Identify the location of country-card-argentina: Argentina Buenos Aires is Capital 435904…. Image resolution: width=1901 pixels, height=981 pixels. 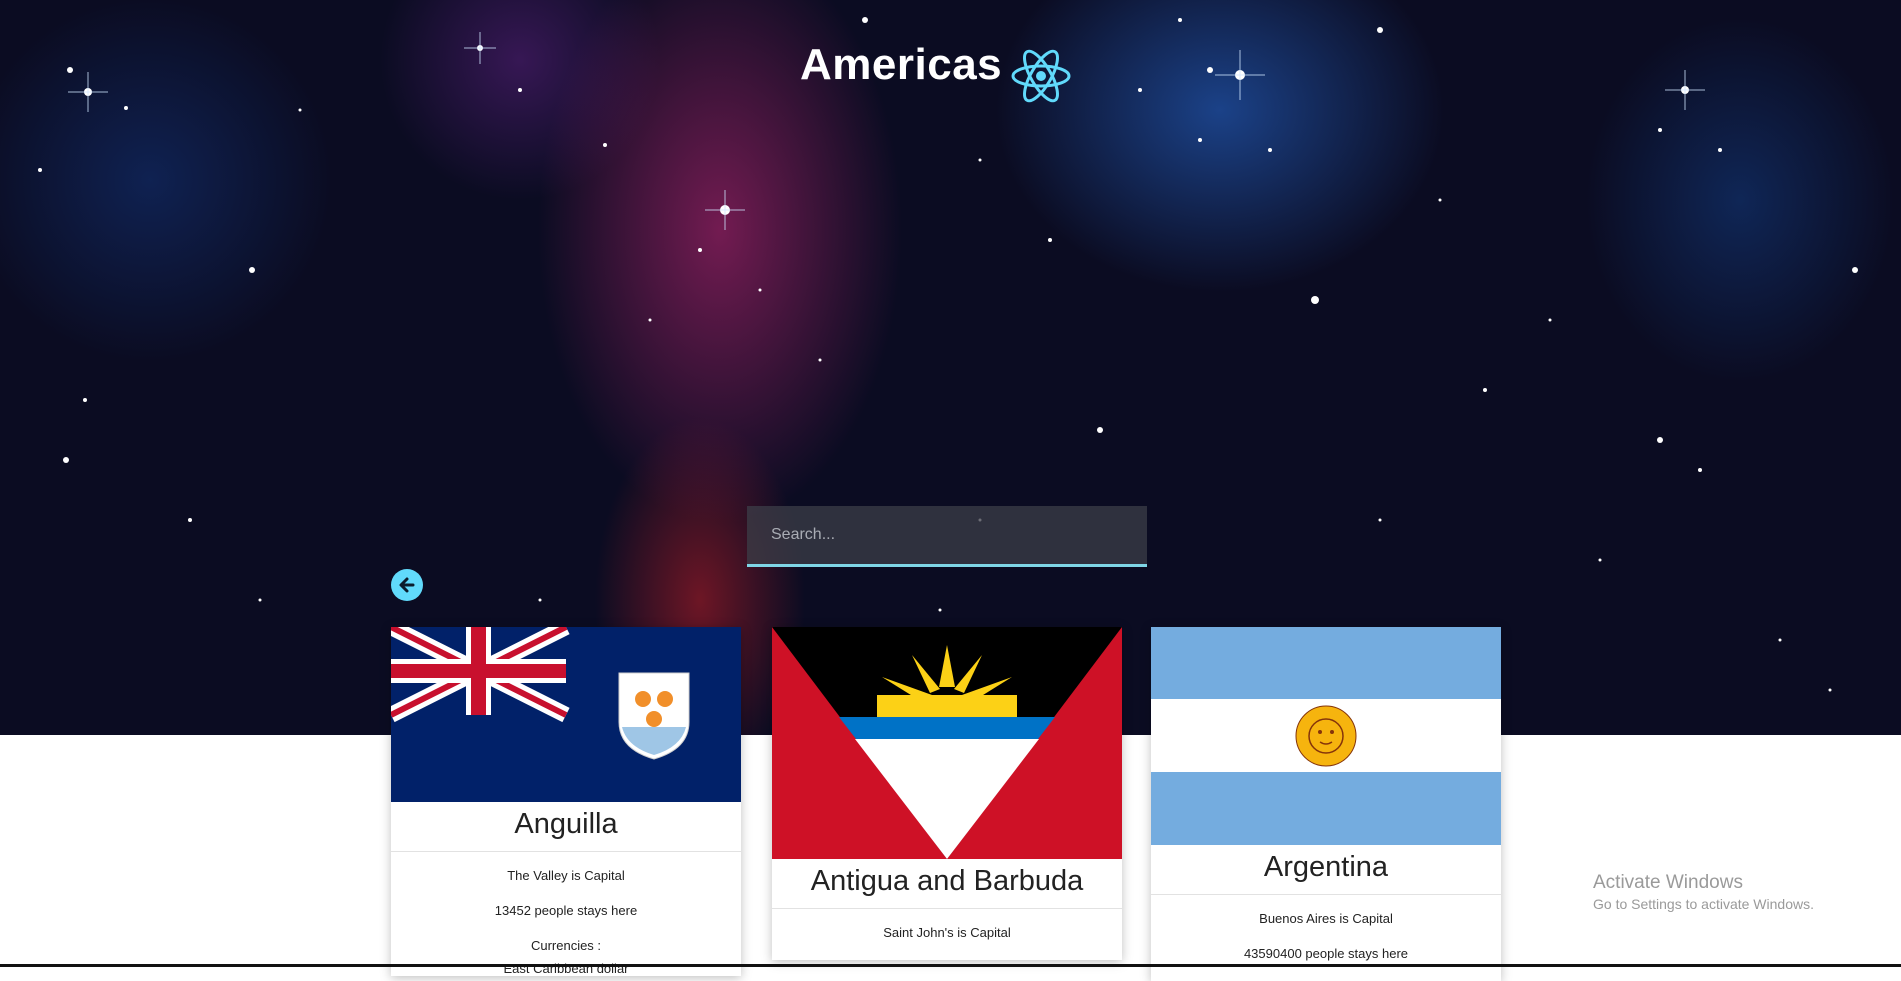
(1326, 804).